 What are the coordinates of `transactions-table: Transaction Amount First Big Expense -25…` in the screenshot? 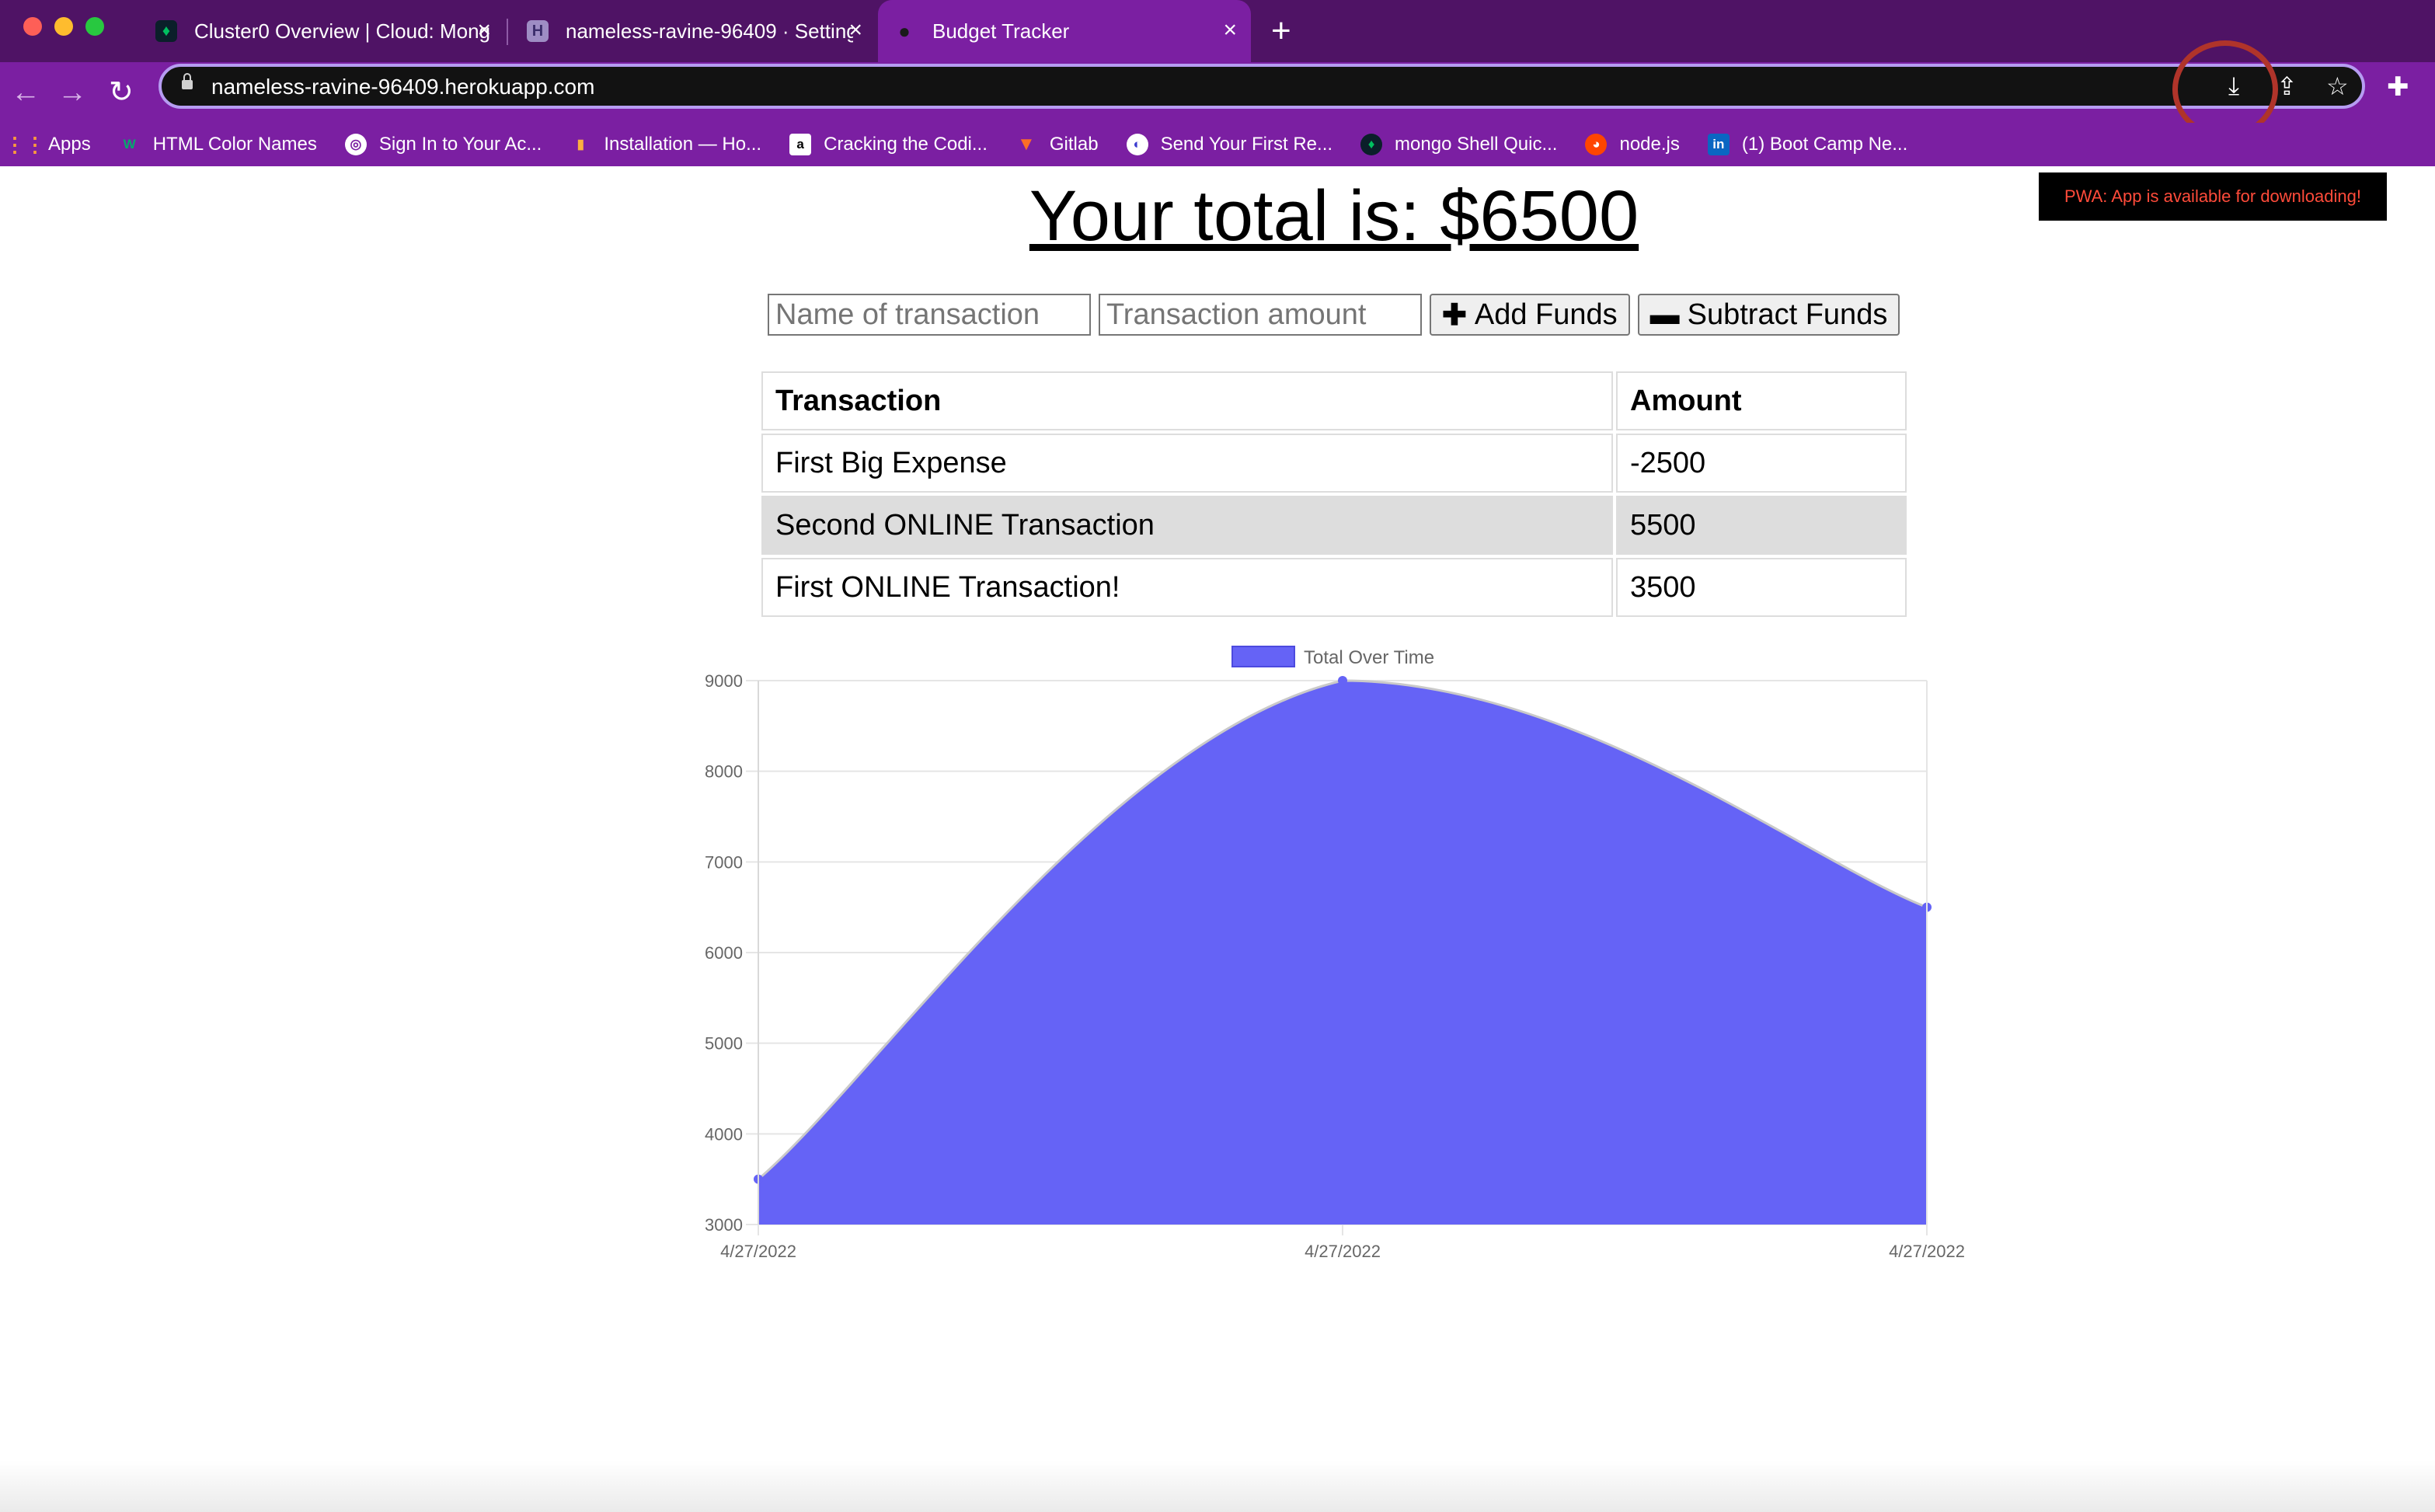 It's located at (1334, 494).